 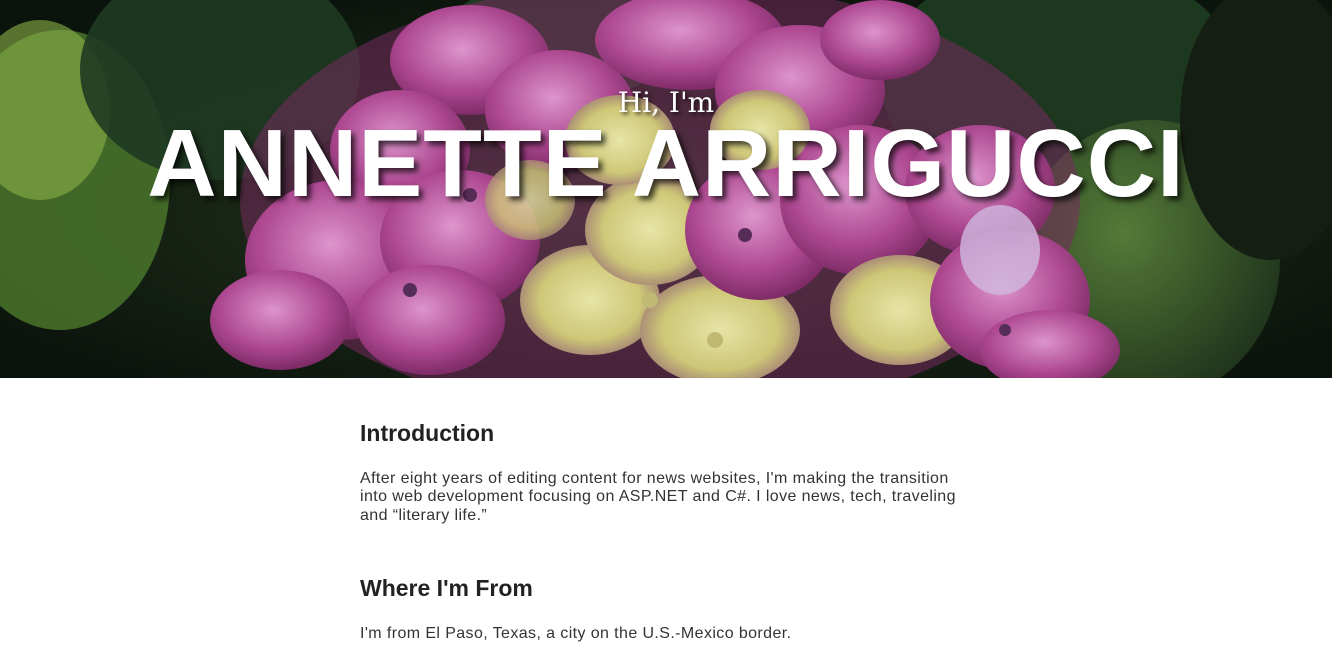 I want to click on section-heading: Introduction, so click(x=427, y=433).